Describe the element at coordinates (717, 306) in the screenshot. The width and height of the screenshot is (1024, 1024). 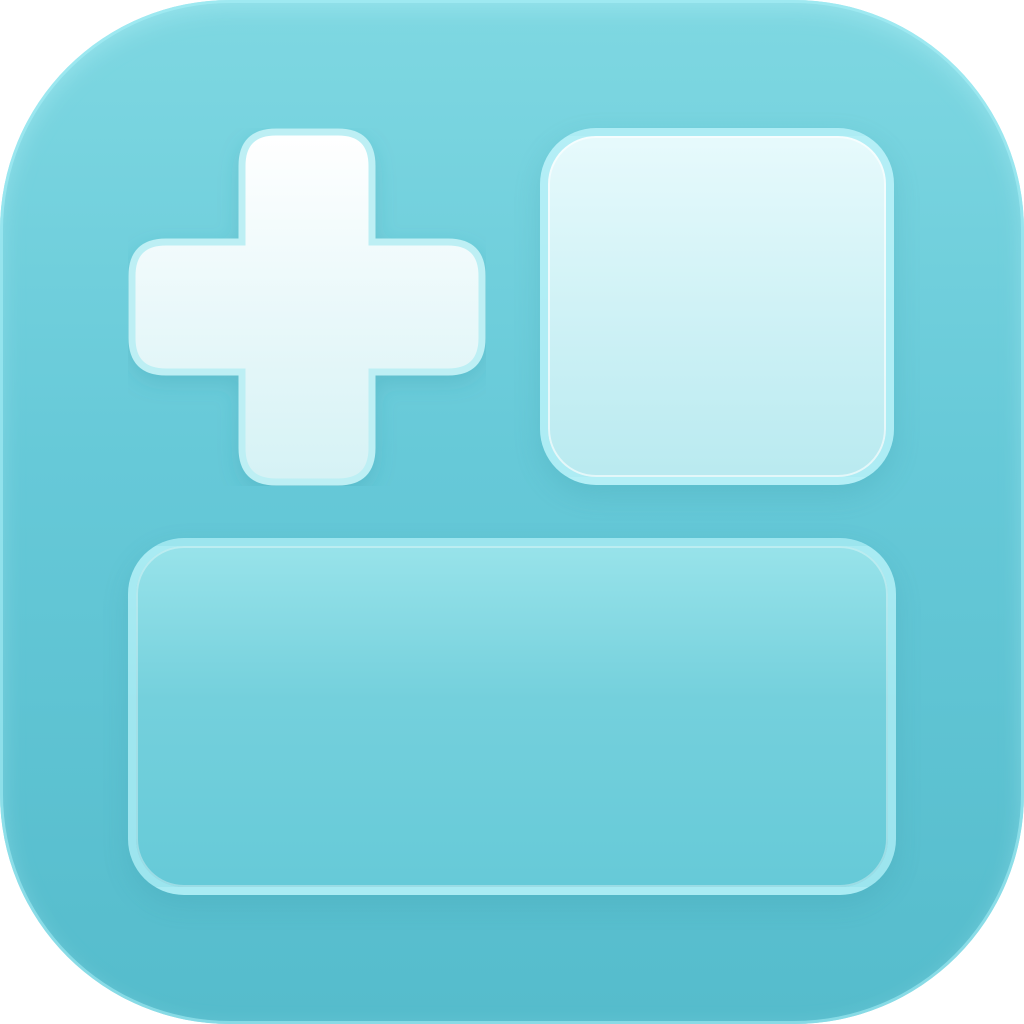
I see `square-widget-tile` at that location.